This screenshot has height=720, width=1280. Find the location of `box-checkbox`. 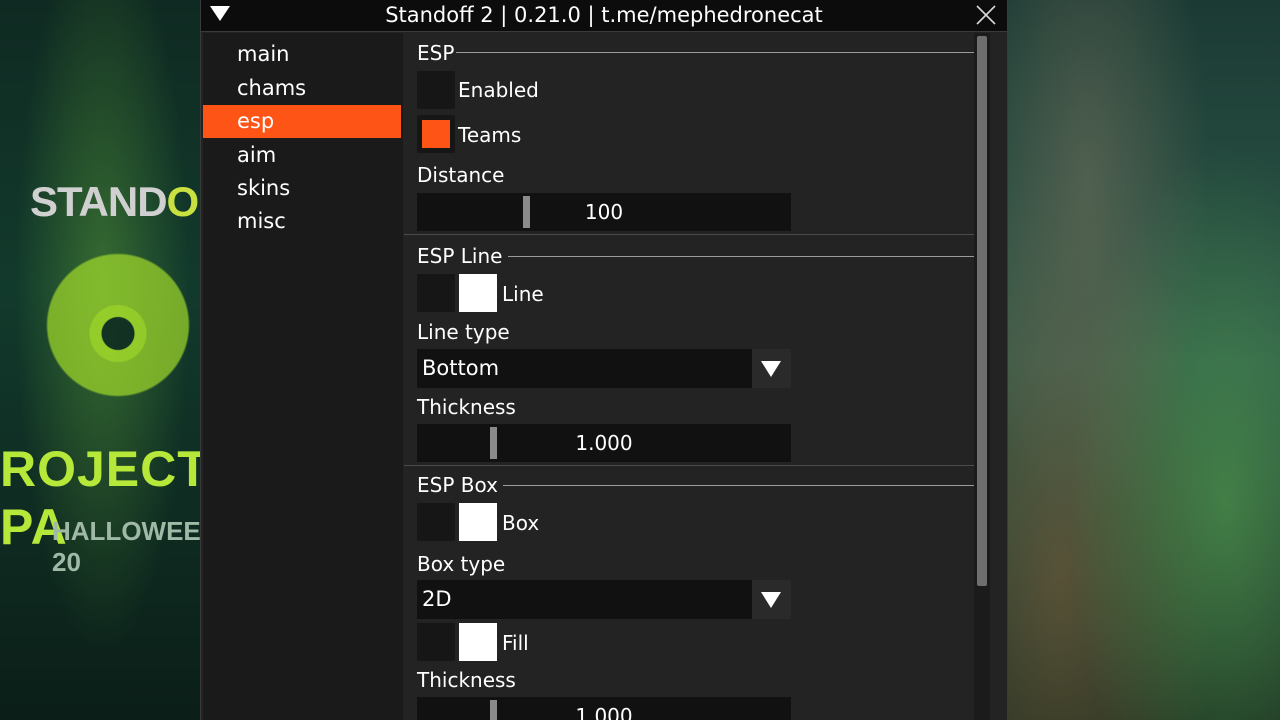

box-checkbox is located at coordinates (436, 522).